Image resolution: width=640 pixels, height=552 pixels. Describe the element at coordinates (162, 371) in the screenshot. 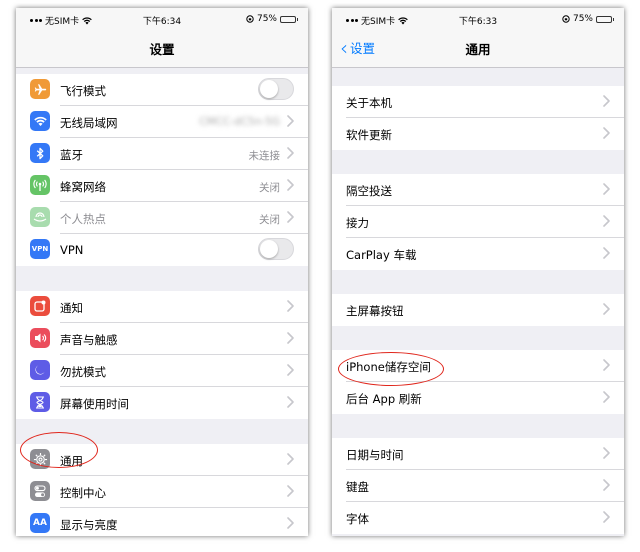

I see `row-dnd: 勿扰模式` at that location.